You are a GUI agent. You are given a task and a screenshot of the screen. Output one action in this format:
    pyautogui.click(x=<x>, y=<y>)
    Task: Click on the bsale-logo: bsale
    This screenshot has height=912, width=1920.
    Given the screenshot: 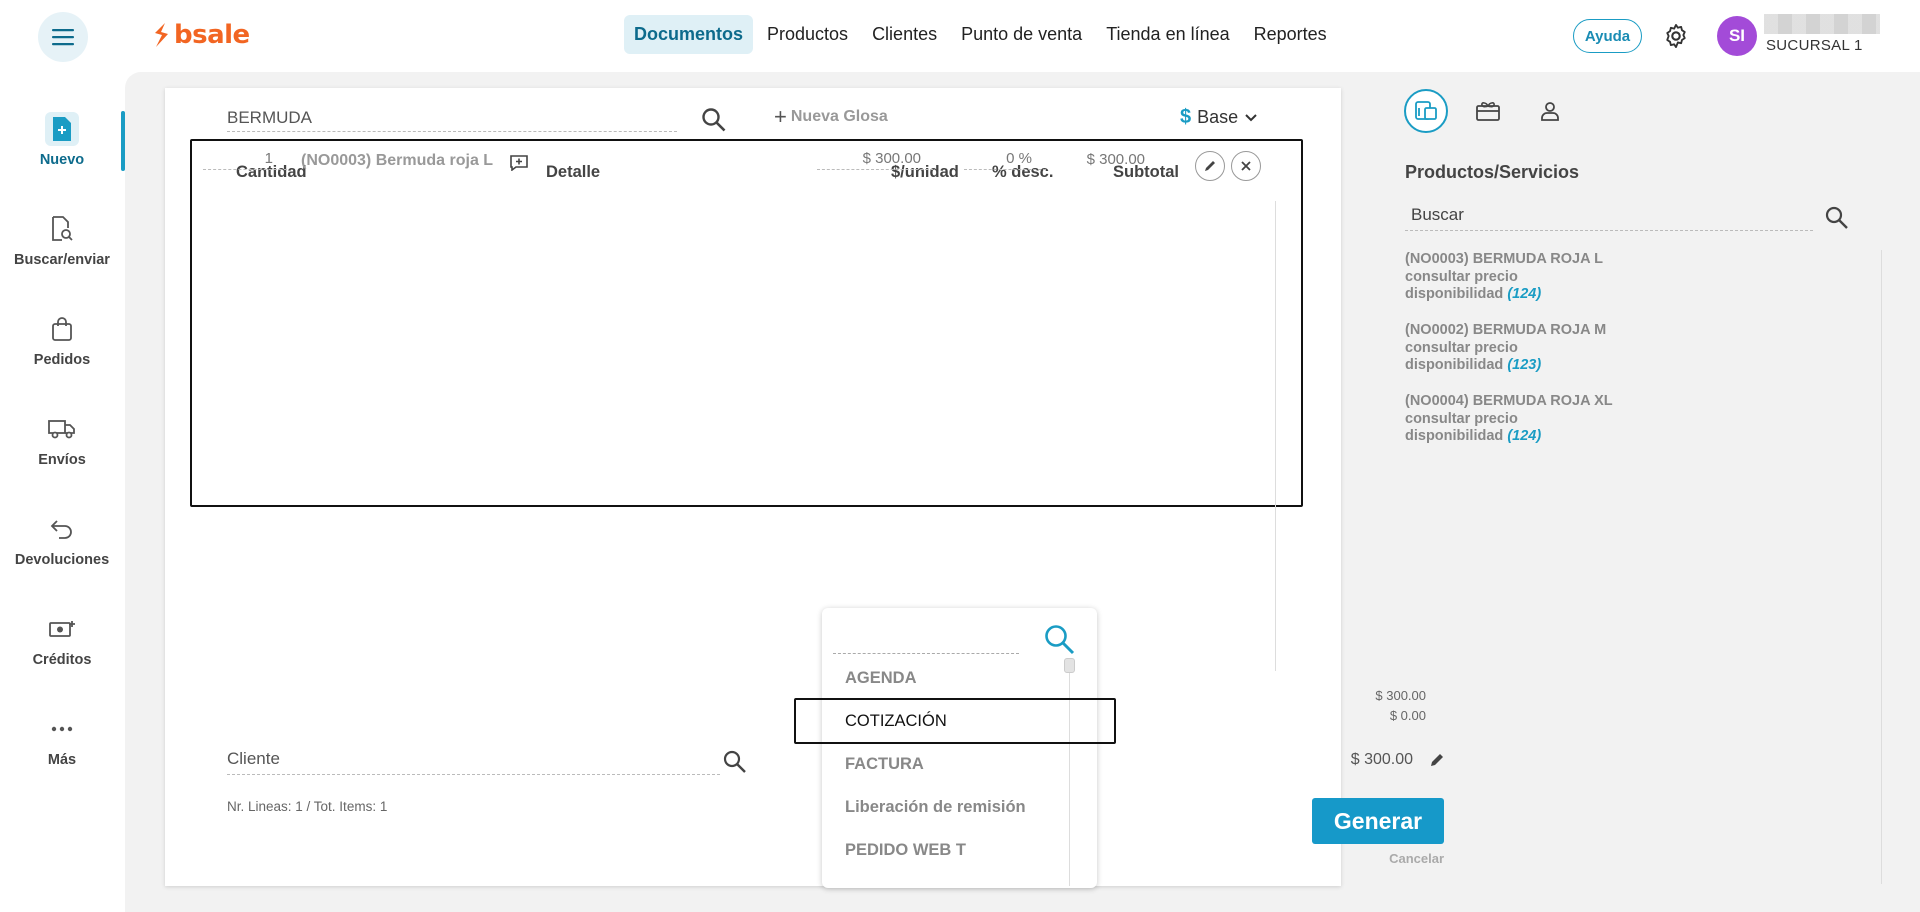 What is the action you would take?
    pyautogui.click(x=201, y=35)
    